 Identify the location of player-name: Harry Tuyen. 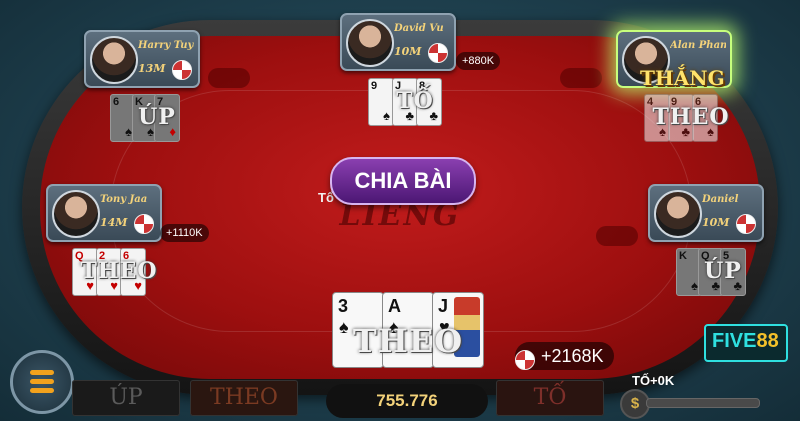
(166, 45).